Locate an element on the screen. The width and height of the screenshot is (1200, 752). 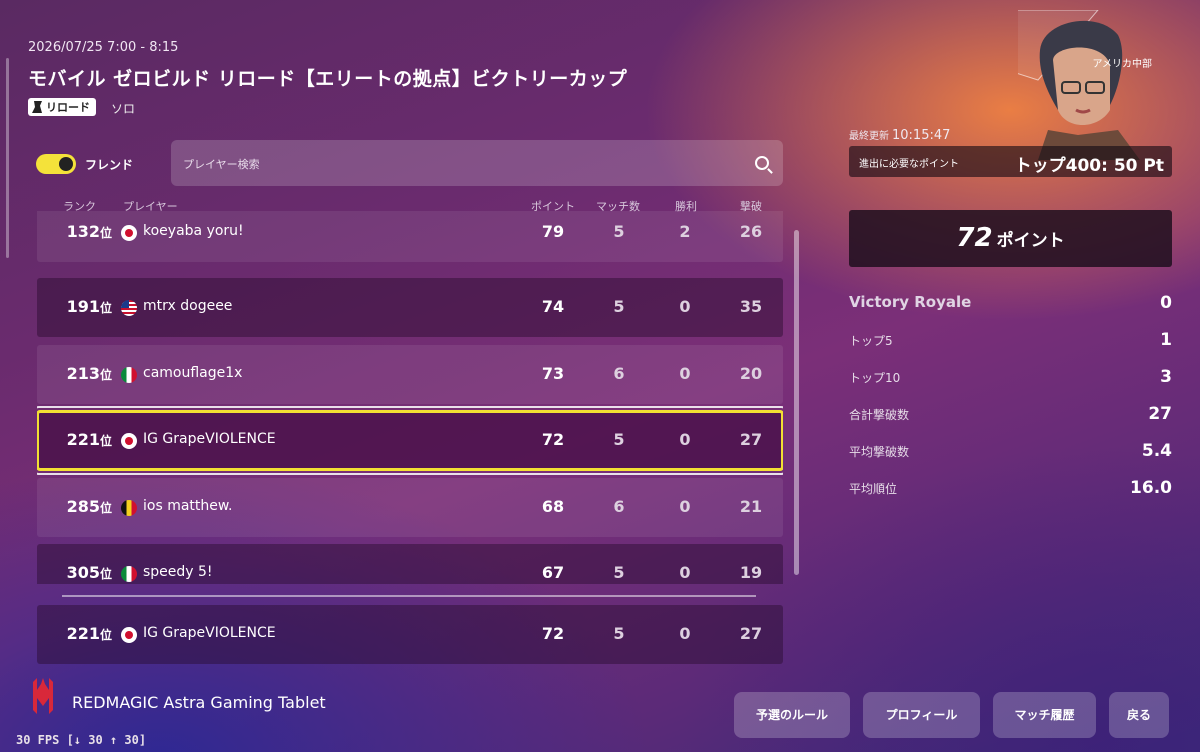
row-points: 79 is located at coordinates (553, 231).